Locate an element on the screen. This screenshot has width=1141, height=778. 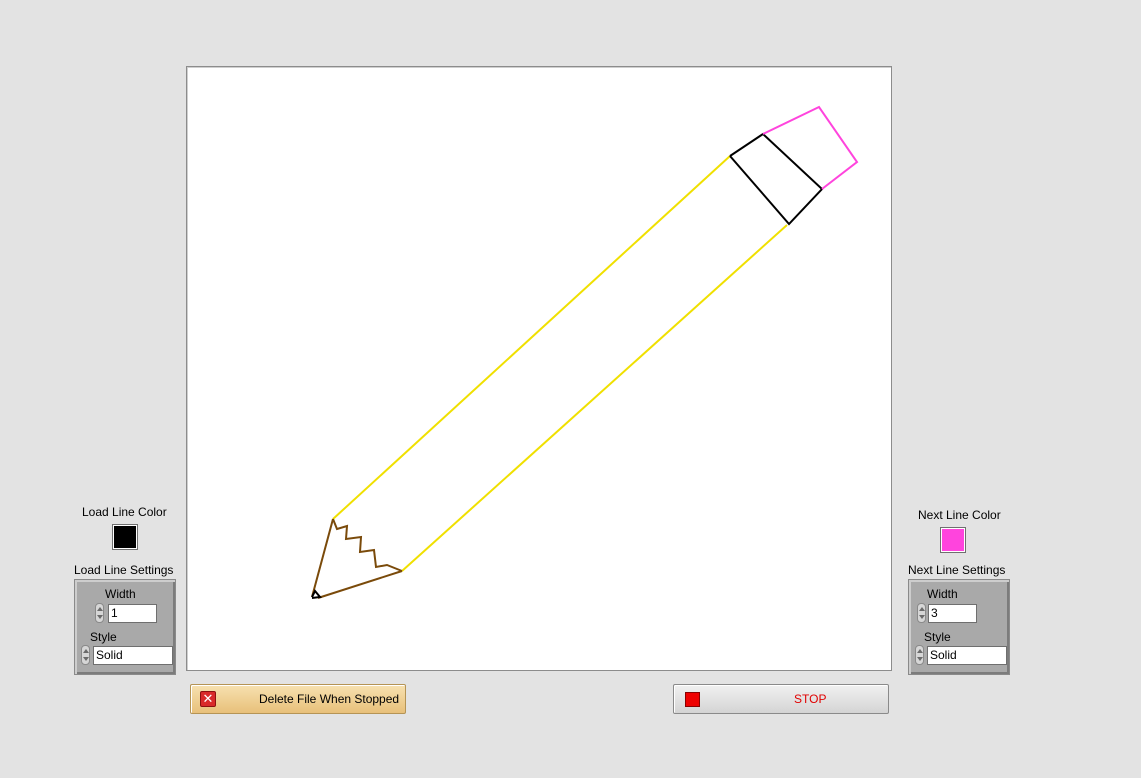
load-width-field: 1 is located at coordinates (132, 613).